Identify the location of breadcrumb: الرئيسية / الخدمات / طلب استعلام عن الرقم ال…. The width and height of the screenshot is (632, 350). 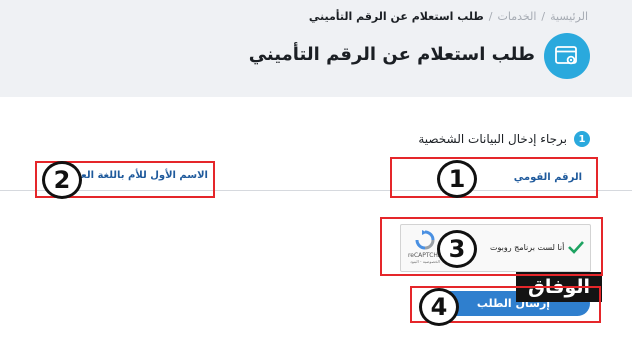
(448, 16).